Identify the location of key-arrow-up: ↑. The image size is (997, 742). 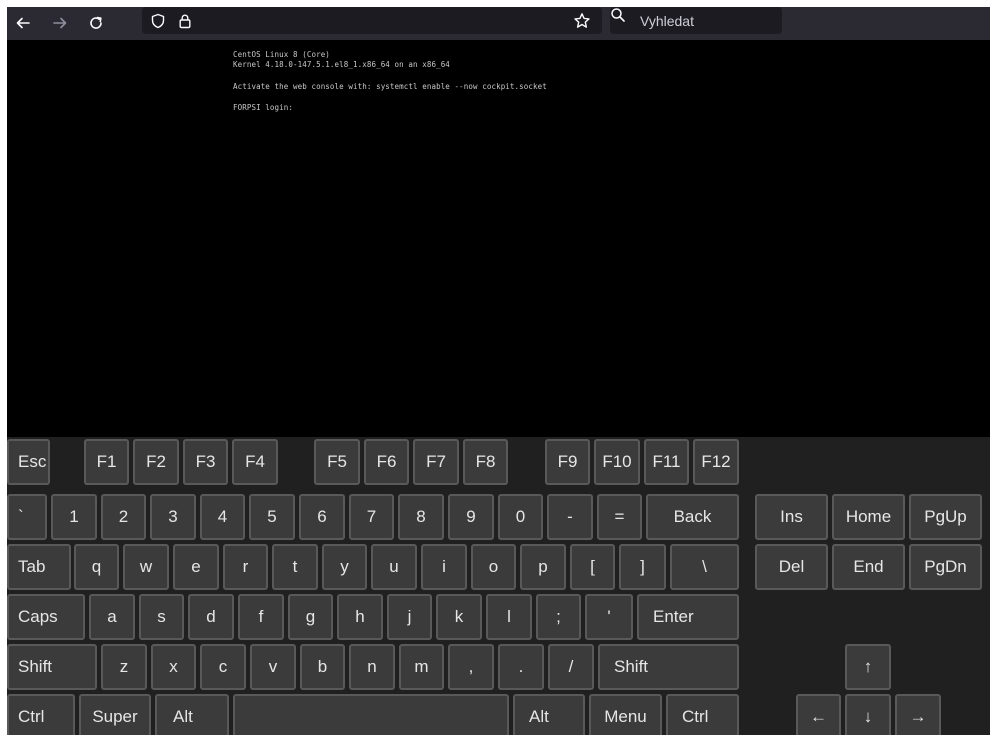
(868, 667).